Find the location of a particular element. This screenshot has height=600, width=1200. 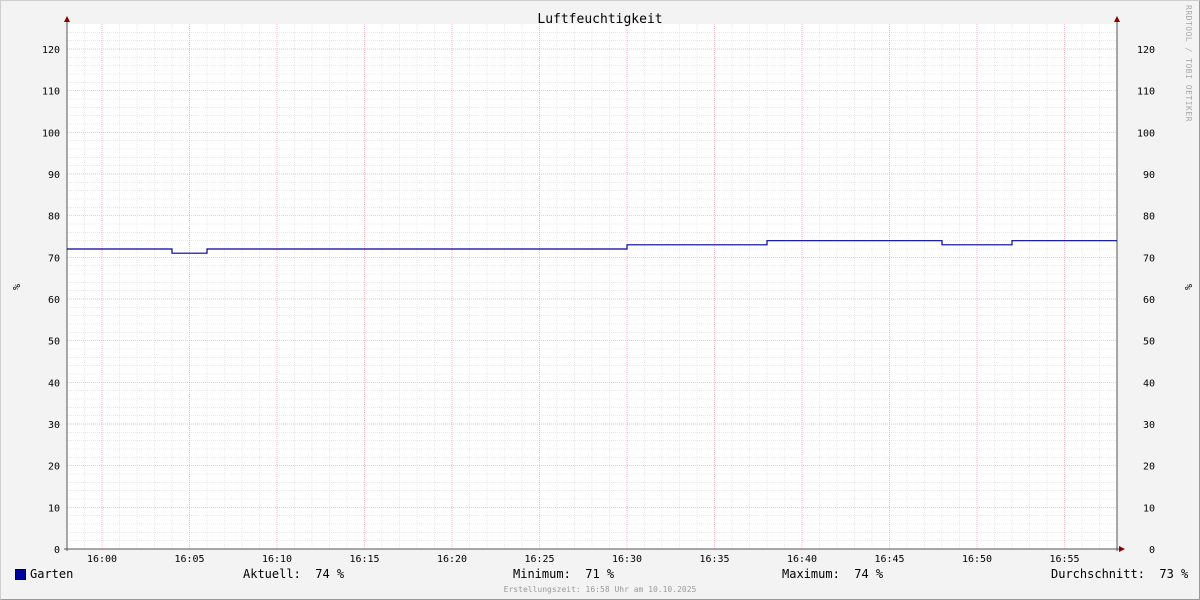

x-tick-label: 16:25 is located at coordinates (539, 559).